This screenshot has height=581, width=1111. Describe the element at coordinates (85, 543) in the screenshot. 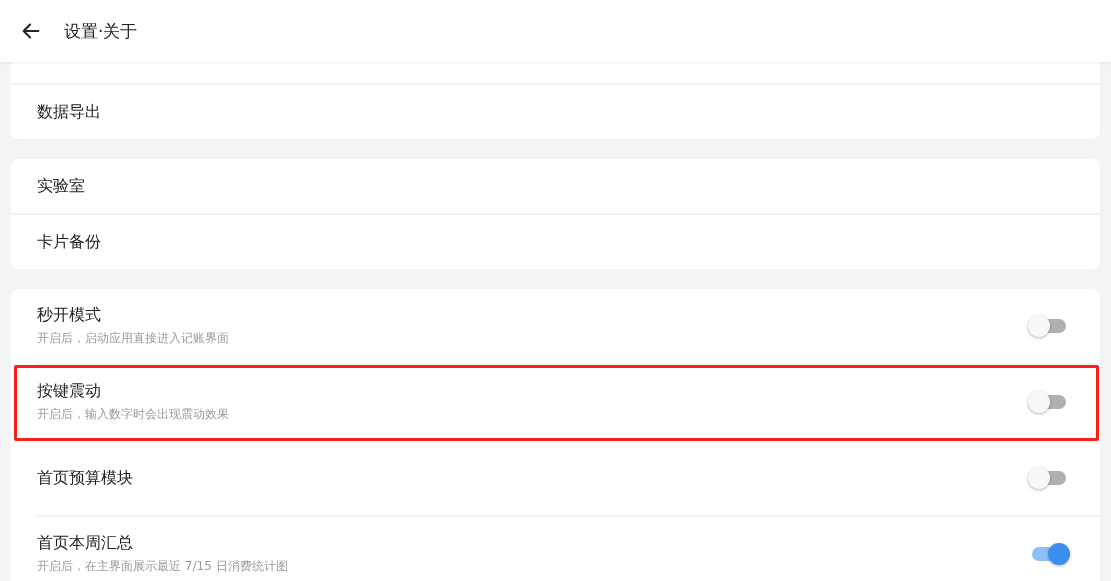

I see `setting-label: 首页本周汇总` at that location.